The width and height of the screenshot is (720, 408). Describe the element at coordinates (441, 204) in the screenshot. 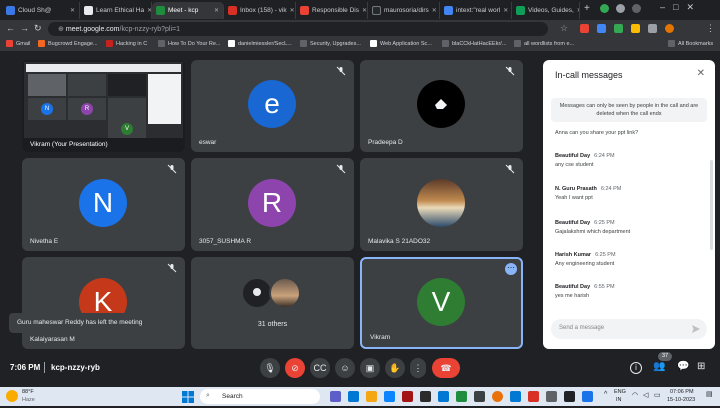

I see `tile-malavika: Malavika S 21ADO32` at that location.